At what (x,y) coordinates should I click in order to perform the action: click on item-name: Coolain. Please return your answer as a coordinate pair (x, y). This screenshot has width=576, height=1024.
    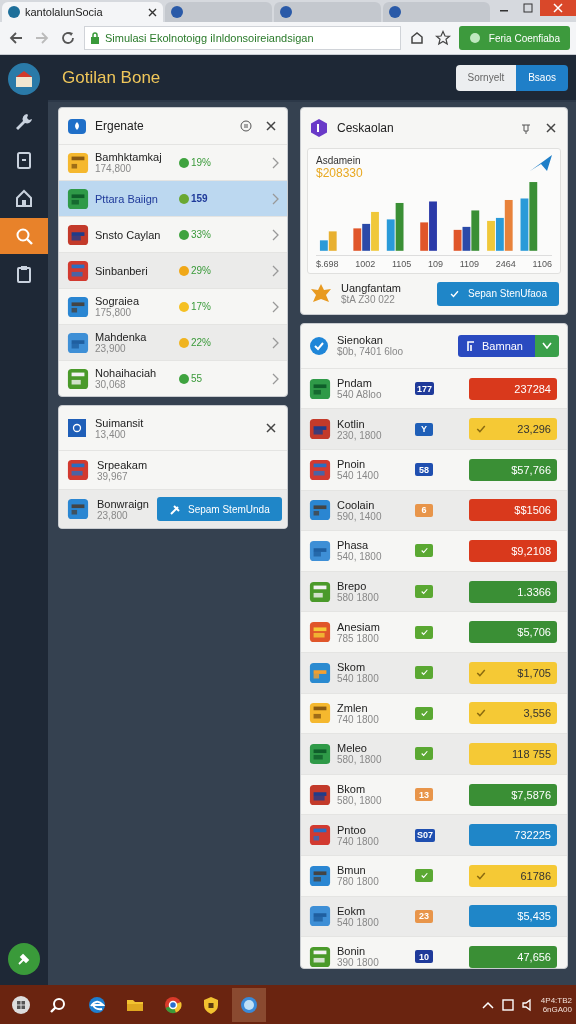
    Looking at the image, I should click on (356, 504).